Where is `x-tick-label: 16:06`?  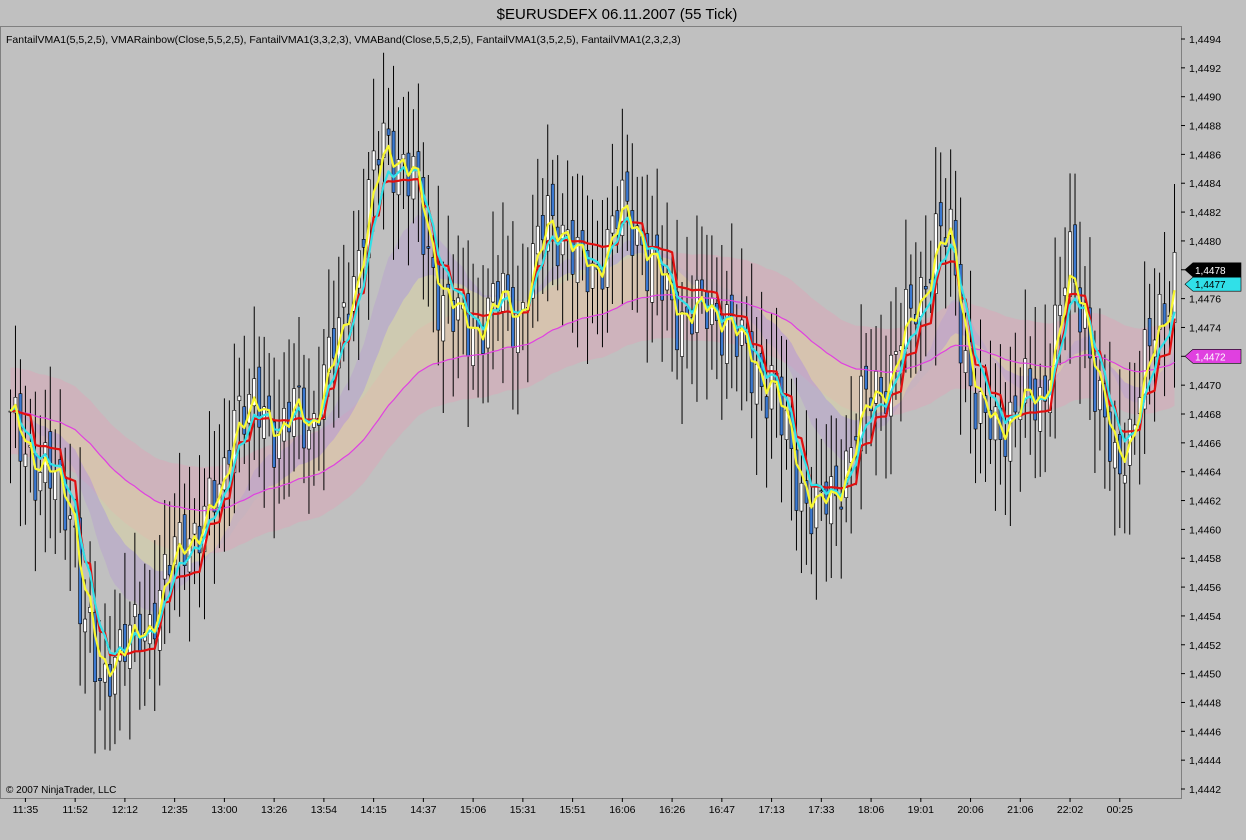
x-tick-label: 16:06 is located at coordinates (622, 810).